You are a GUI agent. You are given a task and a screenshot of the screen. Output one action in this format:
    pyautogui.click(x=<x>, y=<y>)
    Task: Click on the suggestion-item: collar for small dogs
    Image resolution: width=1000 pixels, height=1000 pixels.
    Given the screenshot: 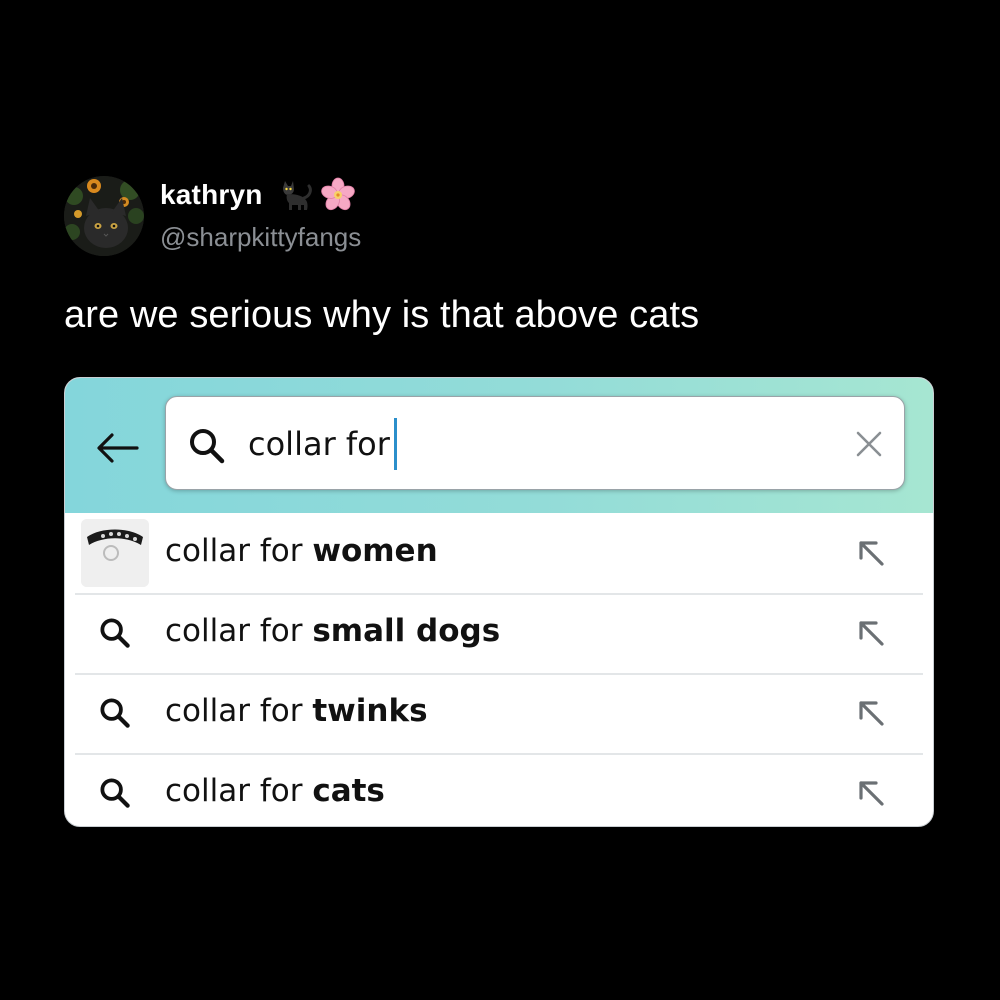 What is the action you would take?
    pyautogui.click(x=499, y=633)
    